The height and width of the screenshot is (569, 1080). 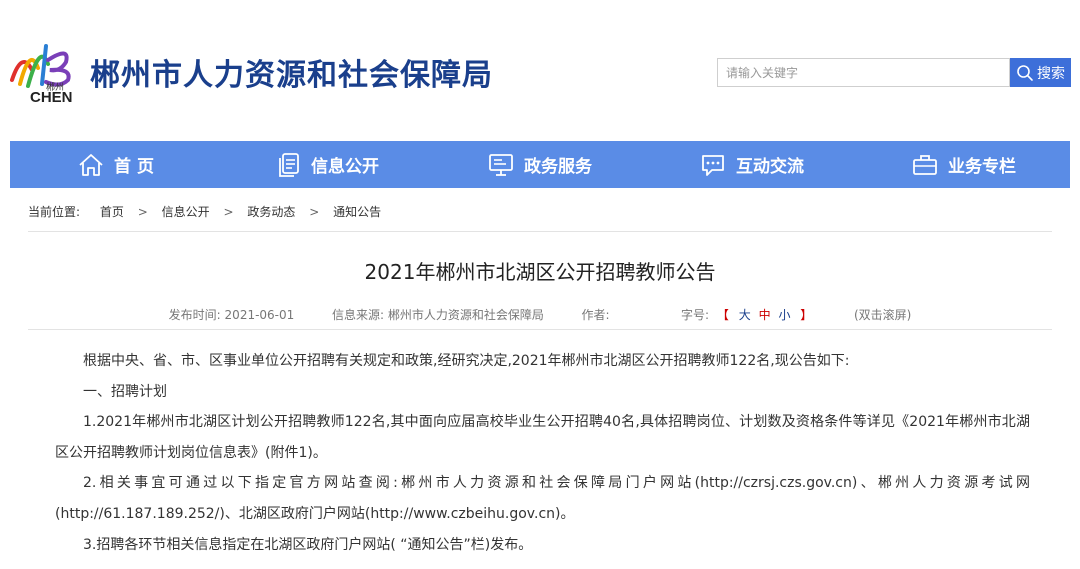 What do you see at coordinates (194, 315) in the screenshot?
I see `publish-label: 发布时间:` at bounding box center [194, 315].